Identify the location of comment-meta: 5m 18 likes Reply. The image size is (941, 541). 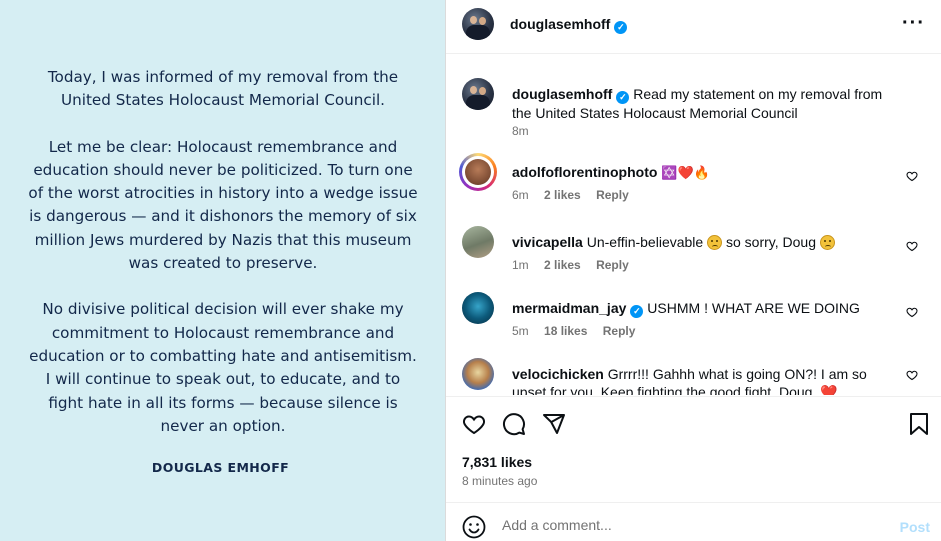
(579, 331).